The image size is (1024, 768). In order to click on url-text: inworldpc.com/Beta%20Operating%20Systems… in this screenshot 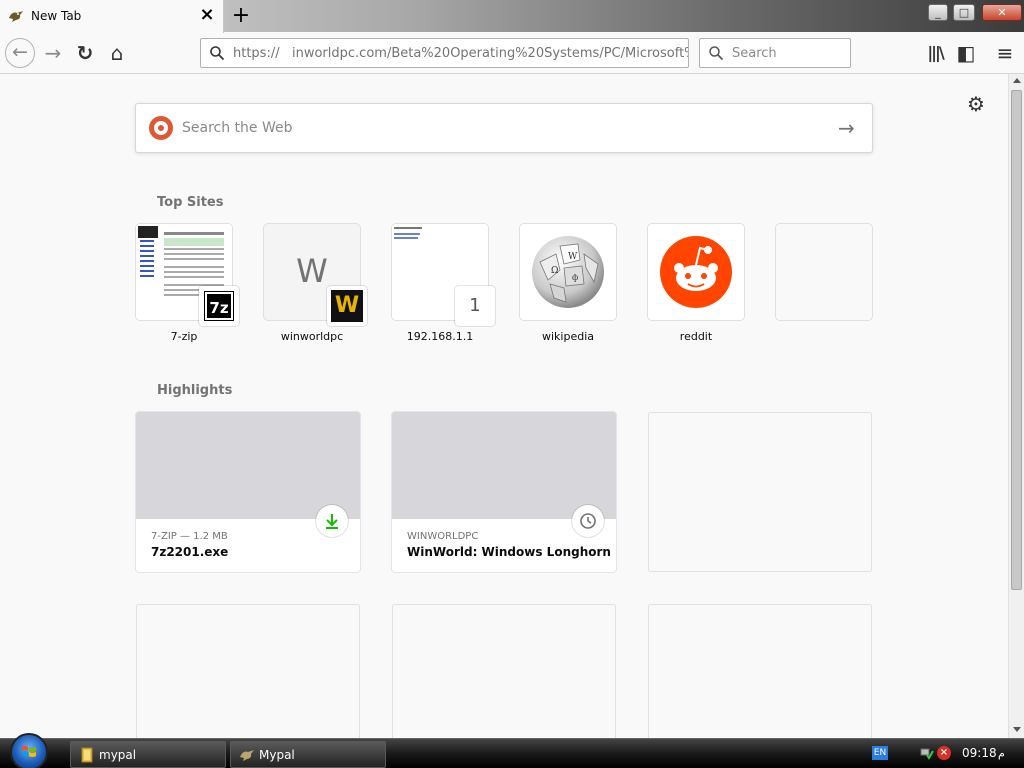, I will do `click(490, 53)`.